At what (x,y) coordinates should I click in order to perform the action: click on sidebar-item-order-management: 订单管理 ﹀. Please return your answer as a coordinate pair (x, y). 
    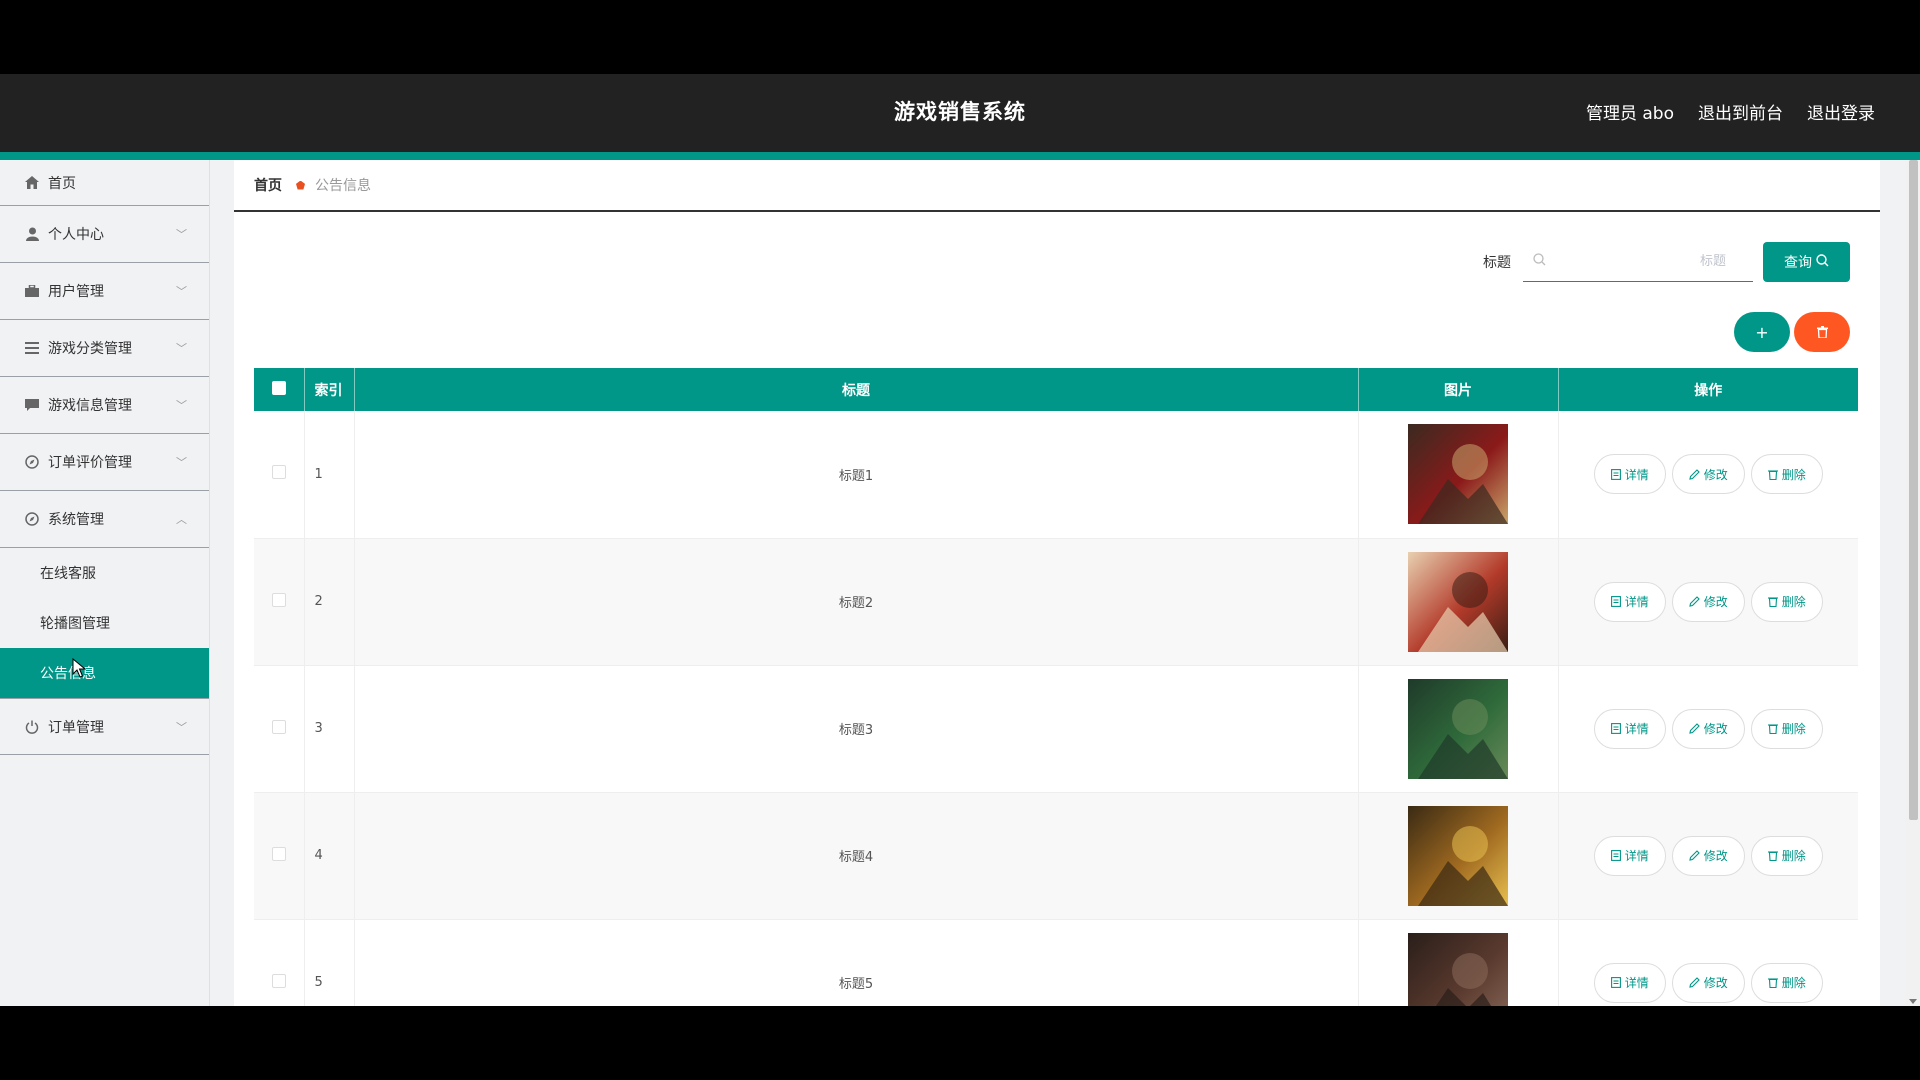
    Looking at the image, I should click on (104, 726).